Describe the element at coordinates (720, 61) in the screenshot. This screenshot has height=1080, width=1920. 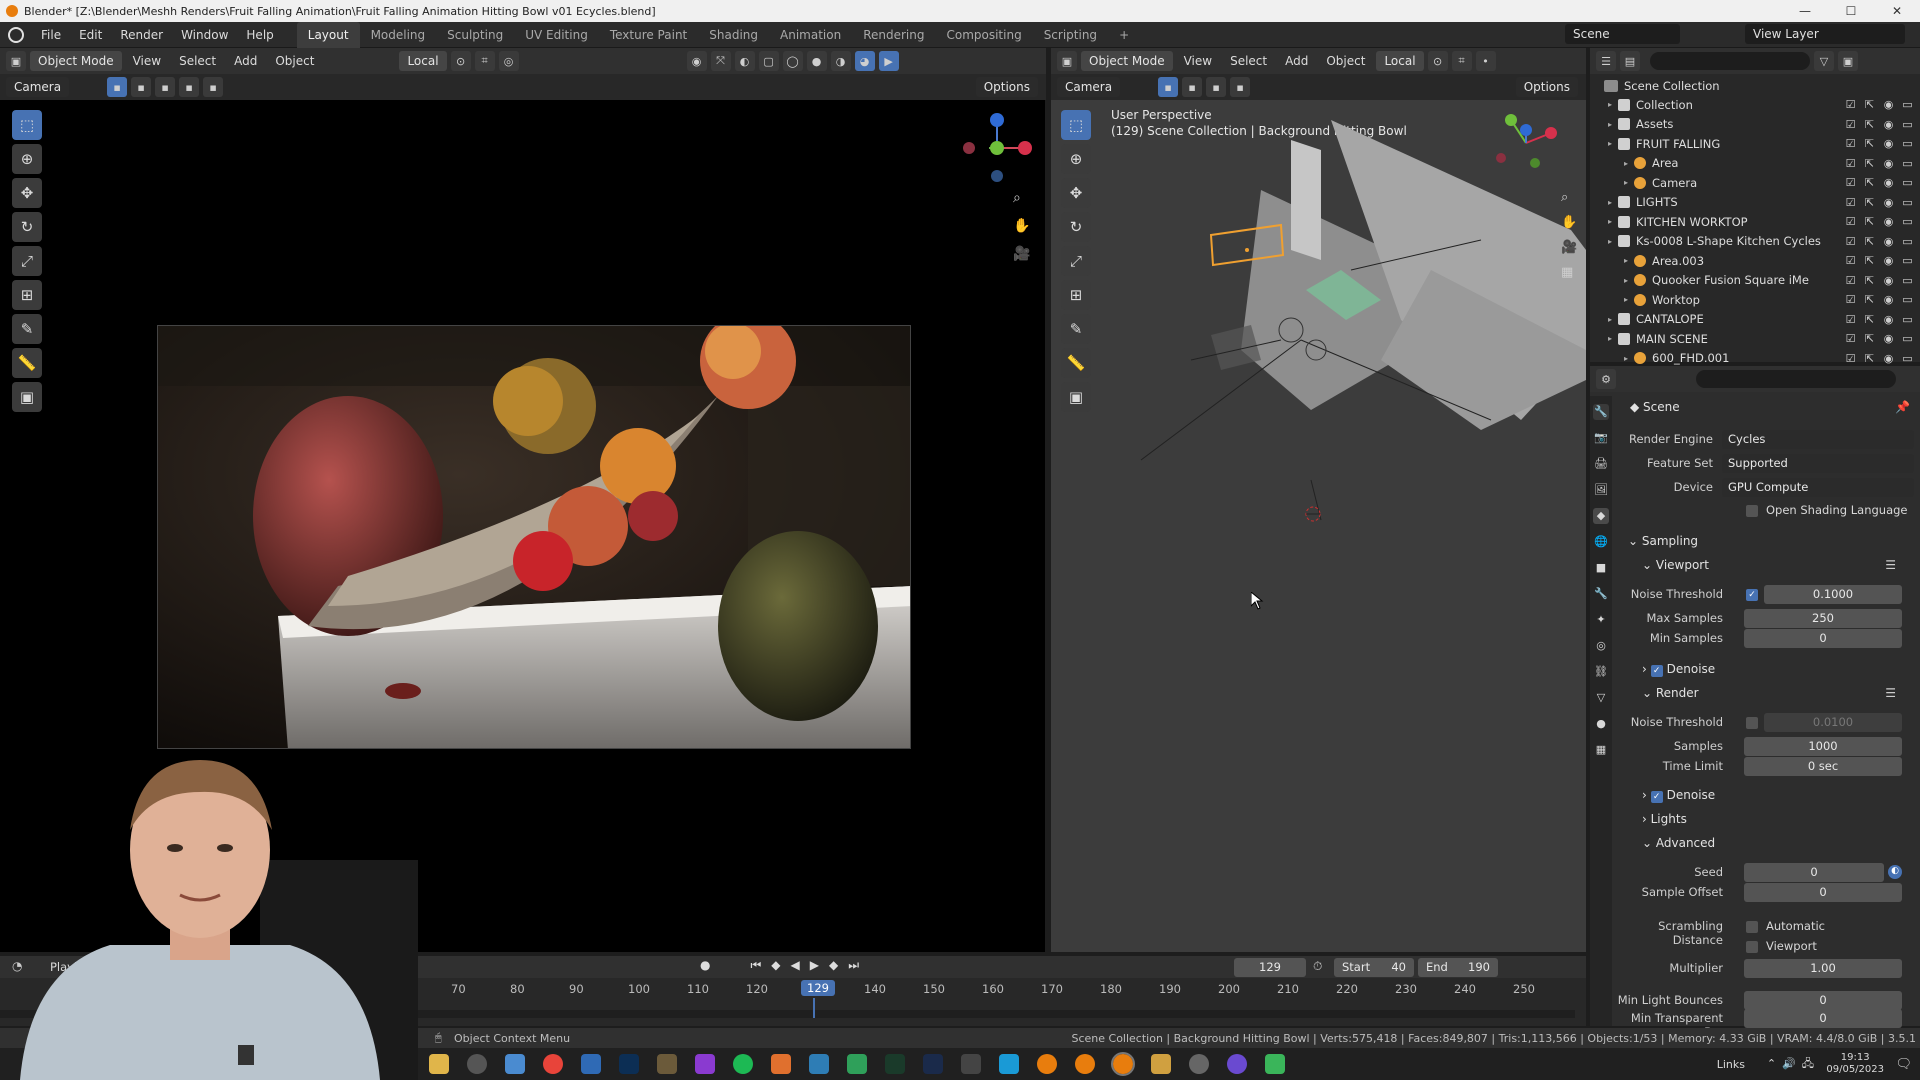
I see `gizmo-icon: ⤧` at that location.